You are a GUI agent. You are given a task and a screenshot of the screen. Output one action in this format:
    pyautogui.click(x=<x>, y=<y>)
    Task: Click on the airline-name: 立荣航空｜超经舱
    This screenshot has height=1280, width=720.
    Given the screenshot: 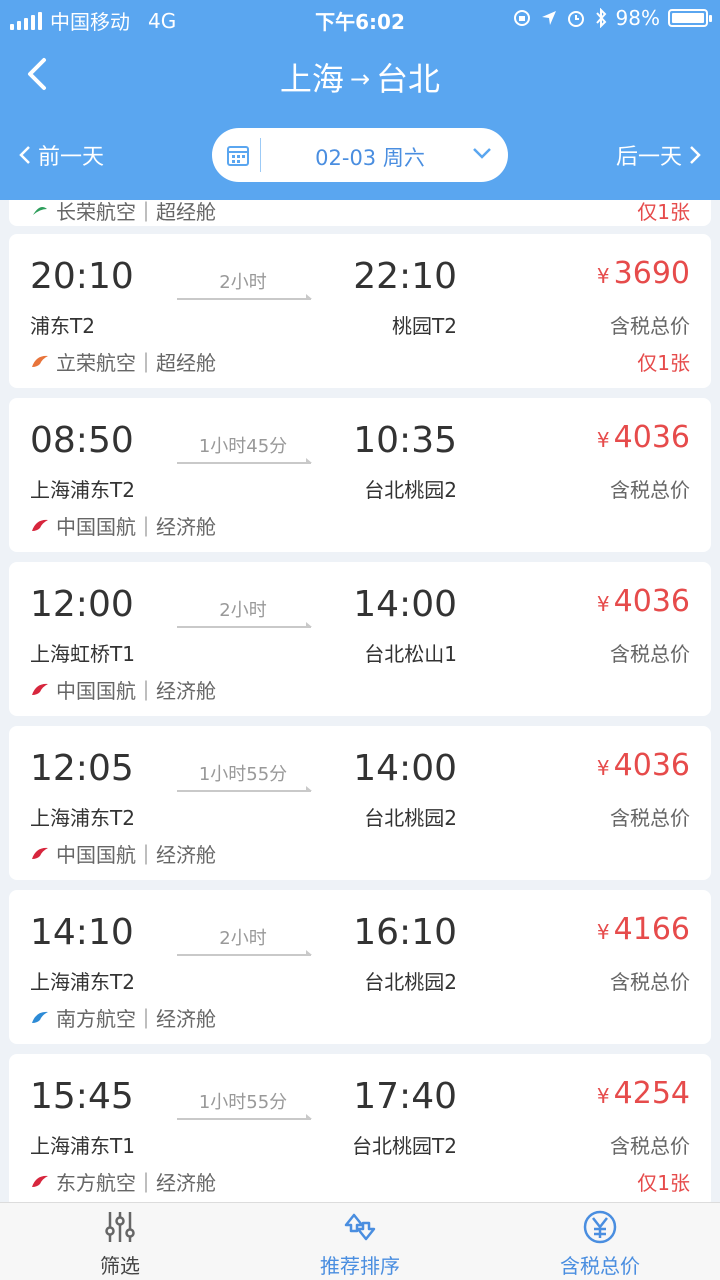 What is the action you would take?
    pyautogui.click(x=136, y=363)
    